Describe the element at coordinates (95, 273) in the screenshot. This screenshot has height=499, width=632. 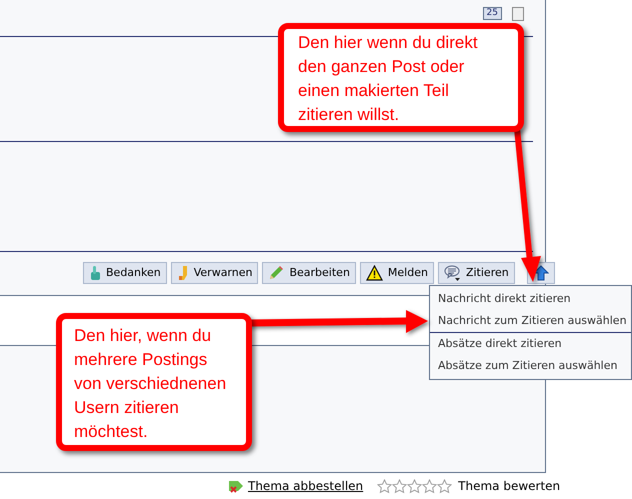
I see `thumbs-up-icon` at that location.